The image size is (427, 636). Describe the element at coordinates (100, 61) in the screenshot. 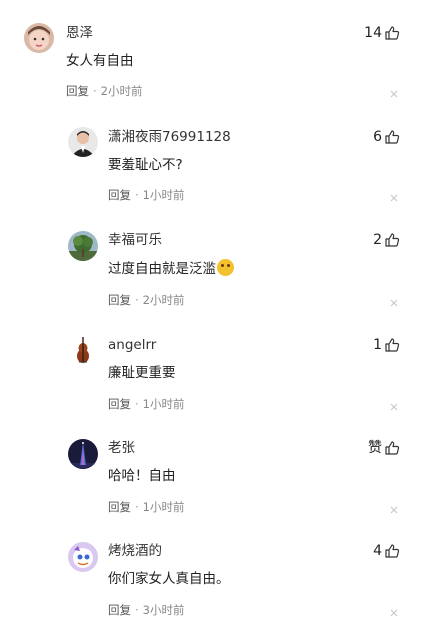

I see `comment-text: 女人有自由` at that location.